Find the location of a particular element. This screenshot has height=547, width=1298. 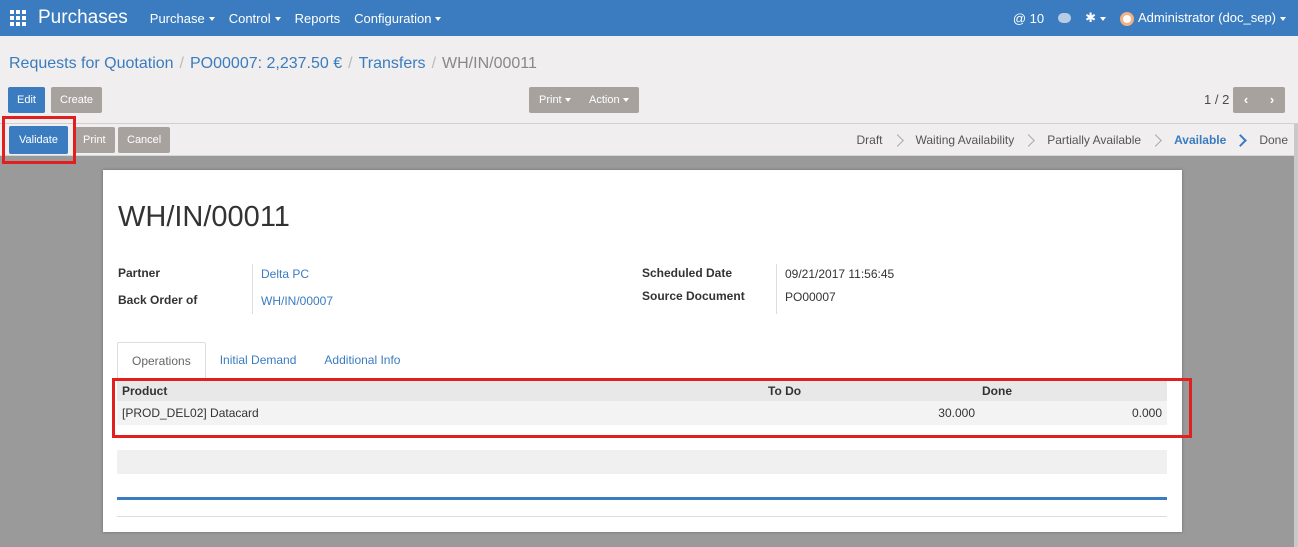

user-menu: Administrator (doc_sep) is located at coordinates (1203, 18).